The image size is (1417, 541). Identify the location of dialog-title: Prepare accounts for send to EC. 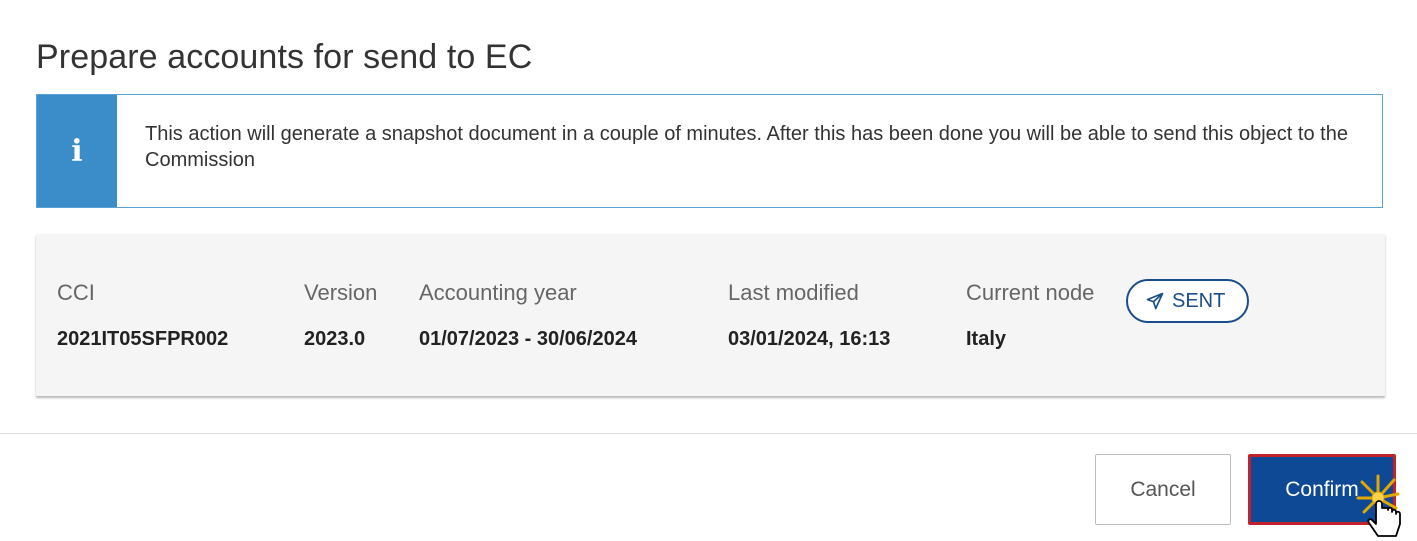
(284, 57).